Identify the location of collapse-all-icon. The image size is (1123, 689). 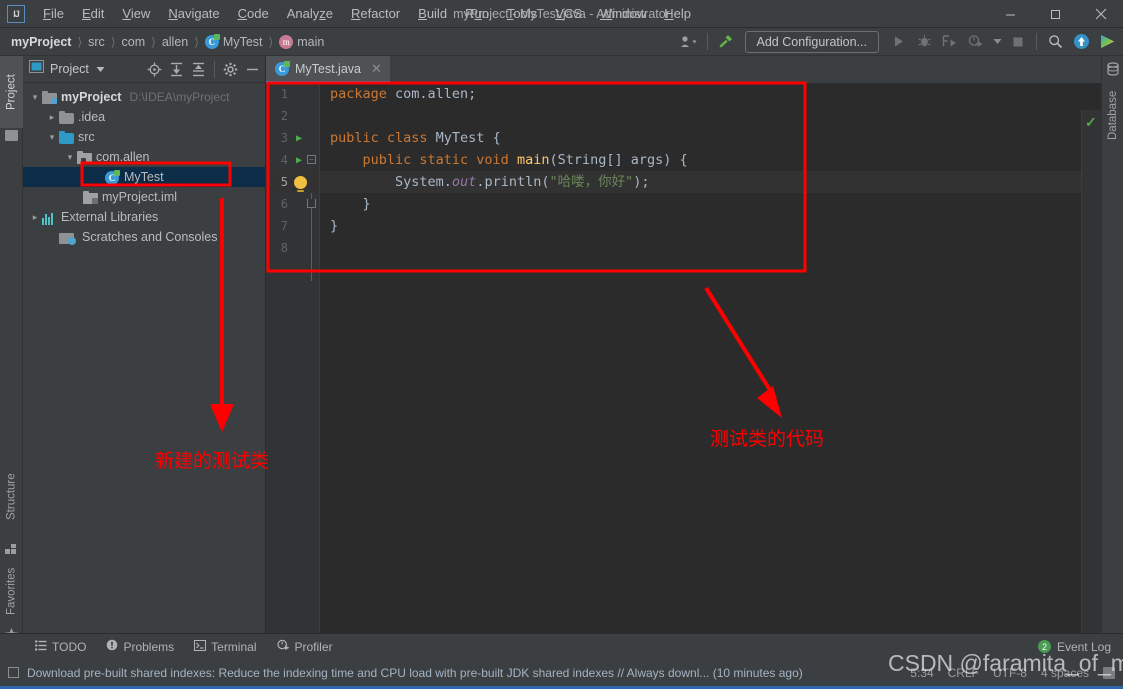
(198, 69).